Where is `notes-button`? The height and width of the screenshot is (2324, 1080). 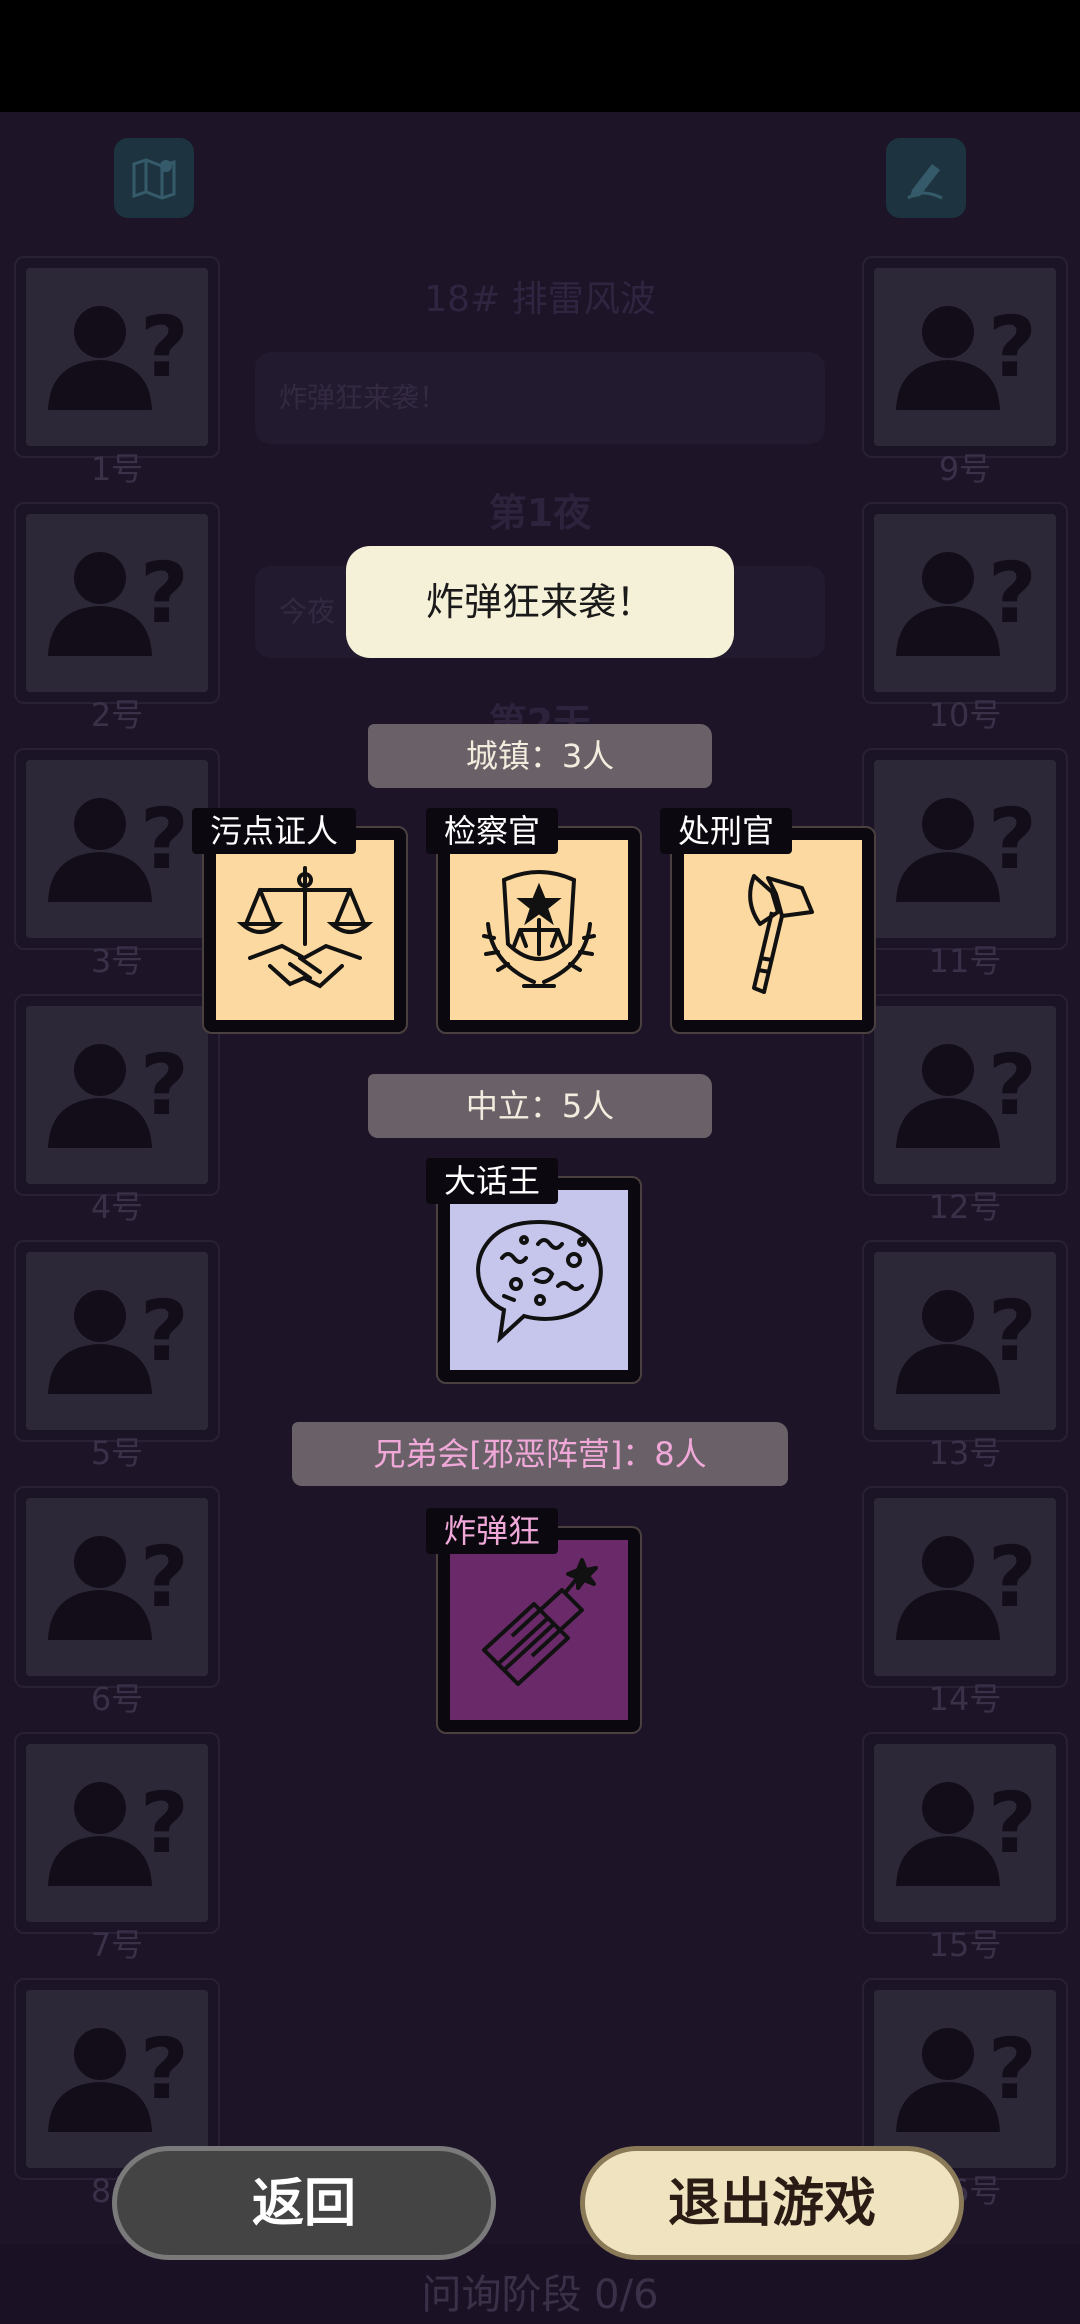 notes-button is located at coordinates (926, 178).